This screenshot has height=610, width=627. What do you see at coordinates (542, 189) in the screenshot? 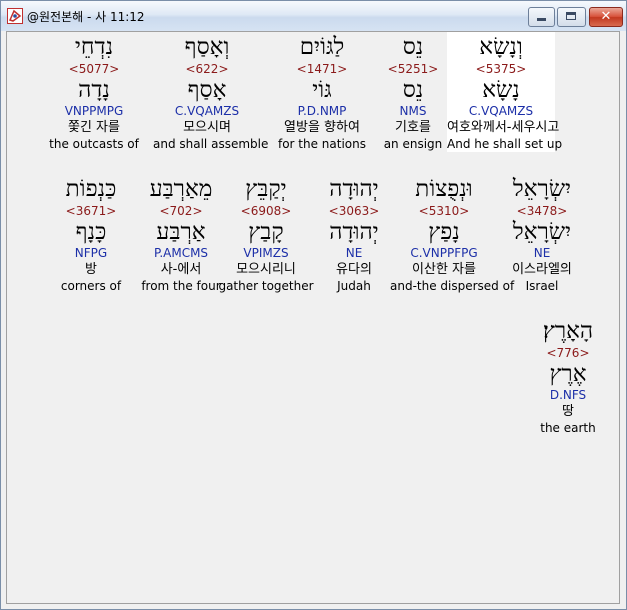
I see `hebrew-word: יִשְׂרָאֵל` at bounding box center [542, 189].